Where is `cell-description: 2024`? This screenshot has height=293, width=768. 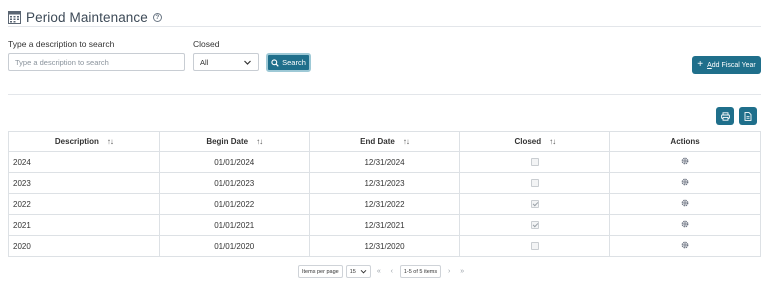 cell-description: 2024 is located at coordinates (84, 162).